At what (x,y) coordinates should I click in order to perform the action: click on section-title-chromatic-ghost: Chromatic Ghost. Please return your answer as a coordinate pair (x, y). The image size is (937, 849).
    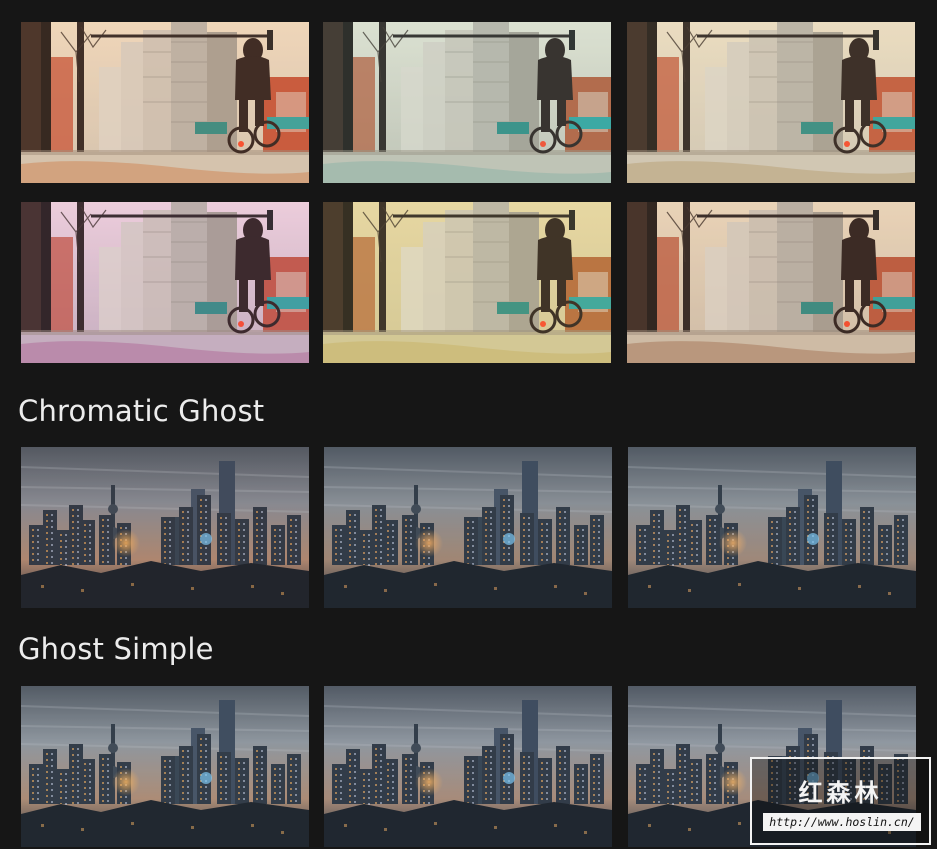
    Looking at the image, I should click on (141, 411).